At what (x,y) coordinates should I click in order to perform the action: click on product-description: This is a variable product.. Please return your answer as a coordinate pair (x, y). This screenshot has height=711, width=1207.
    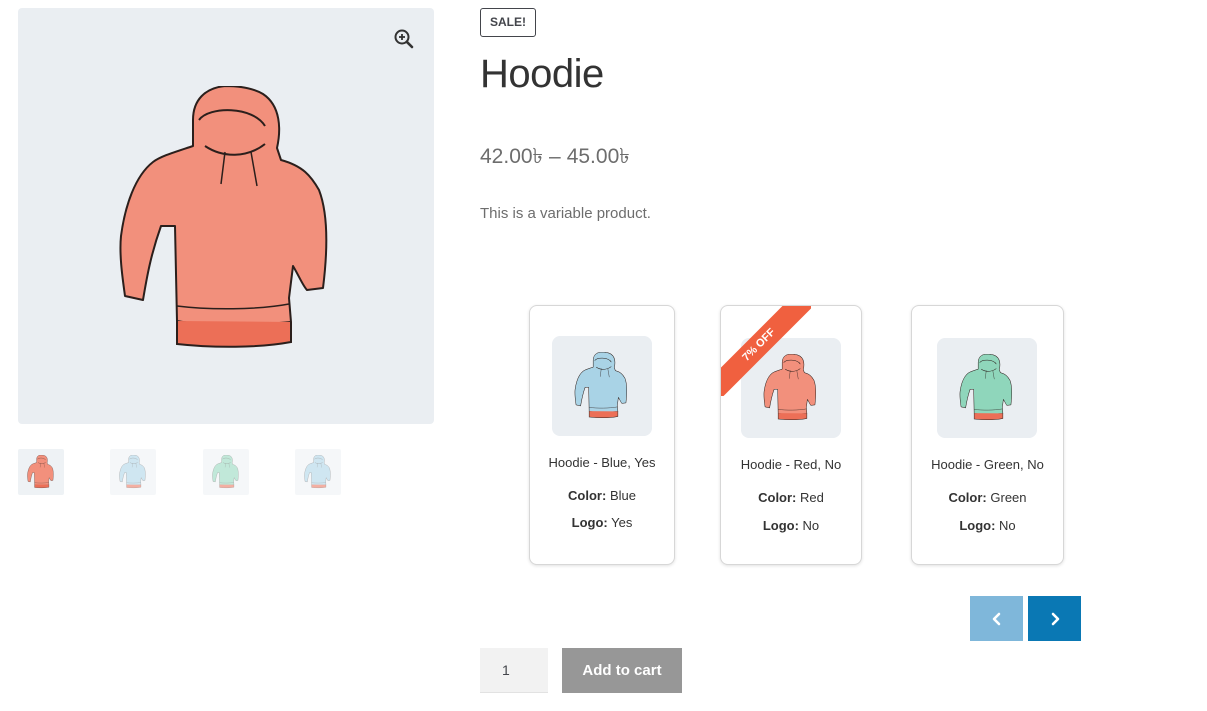
    Looking at the image, I should click on (565, 213).